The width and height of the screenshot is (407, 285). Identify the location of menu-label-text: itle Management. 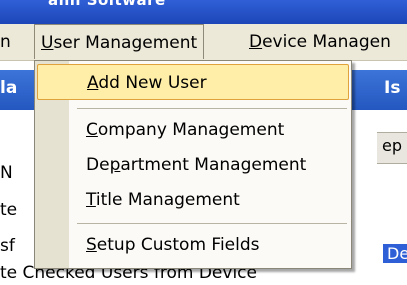
(167, 200).